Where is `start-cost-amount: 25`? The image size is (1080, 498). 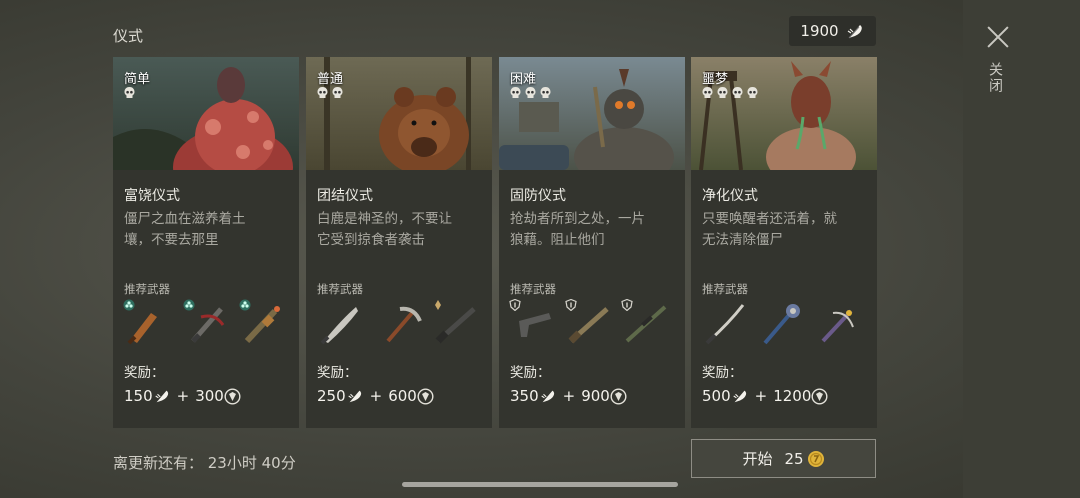
start-cost-amount: 25 is located at coordinates (794, 458).